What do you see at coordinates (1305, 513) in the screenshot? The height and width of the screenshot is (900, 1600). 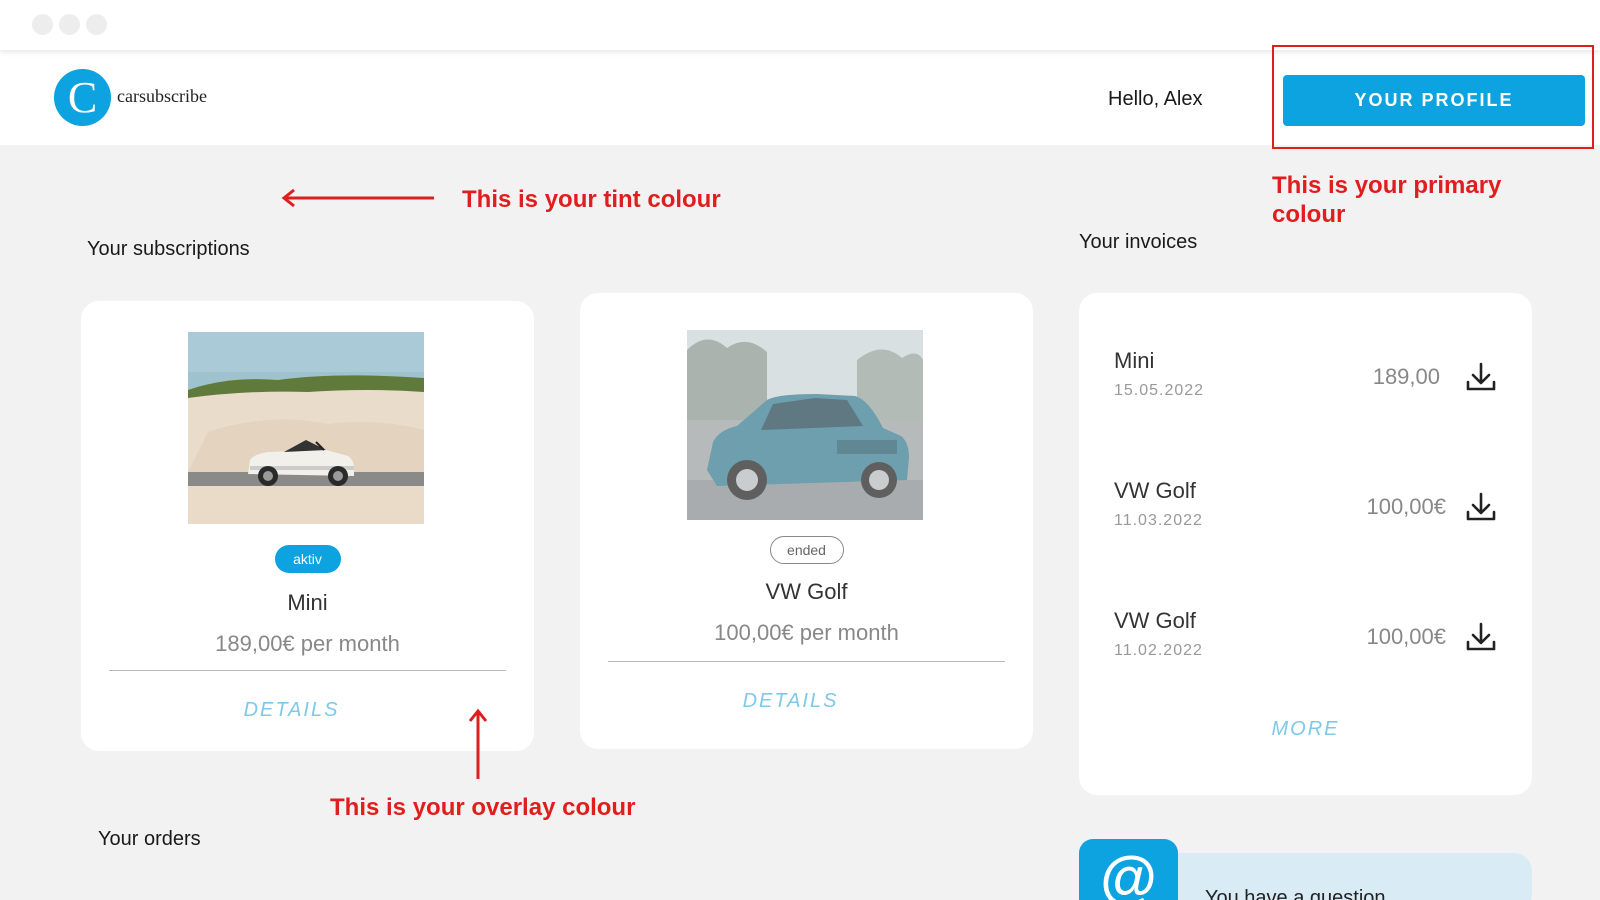 I see `invoice-row: VW Golf 11.03.2022 100,00€` at bounding box center [1305, 513].